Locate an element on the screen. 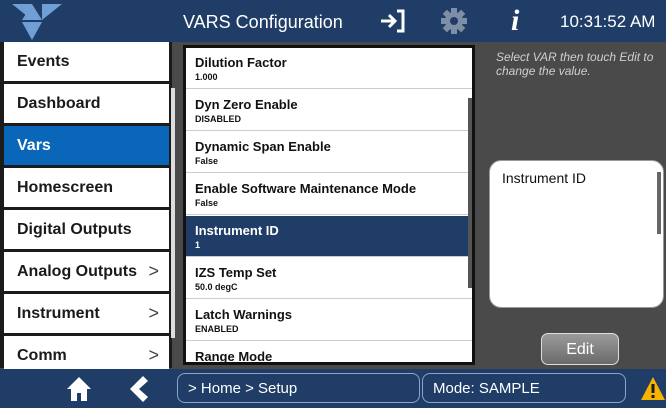  gear-icon is located at coordinates (454, 21).